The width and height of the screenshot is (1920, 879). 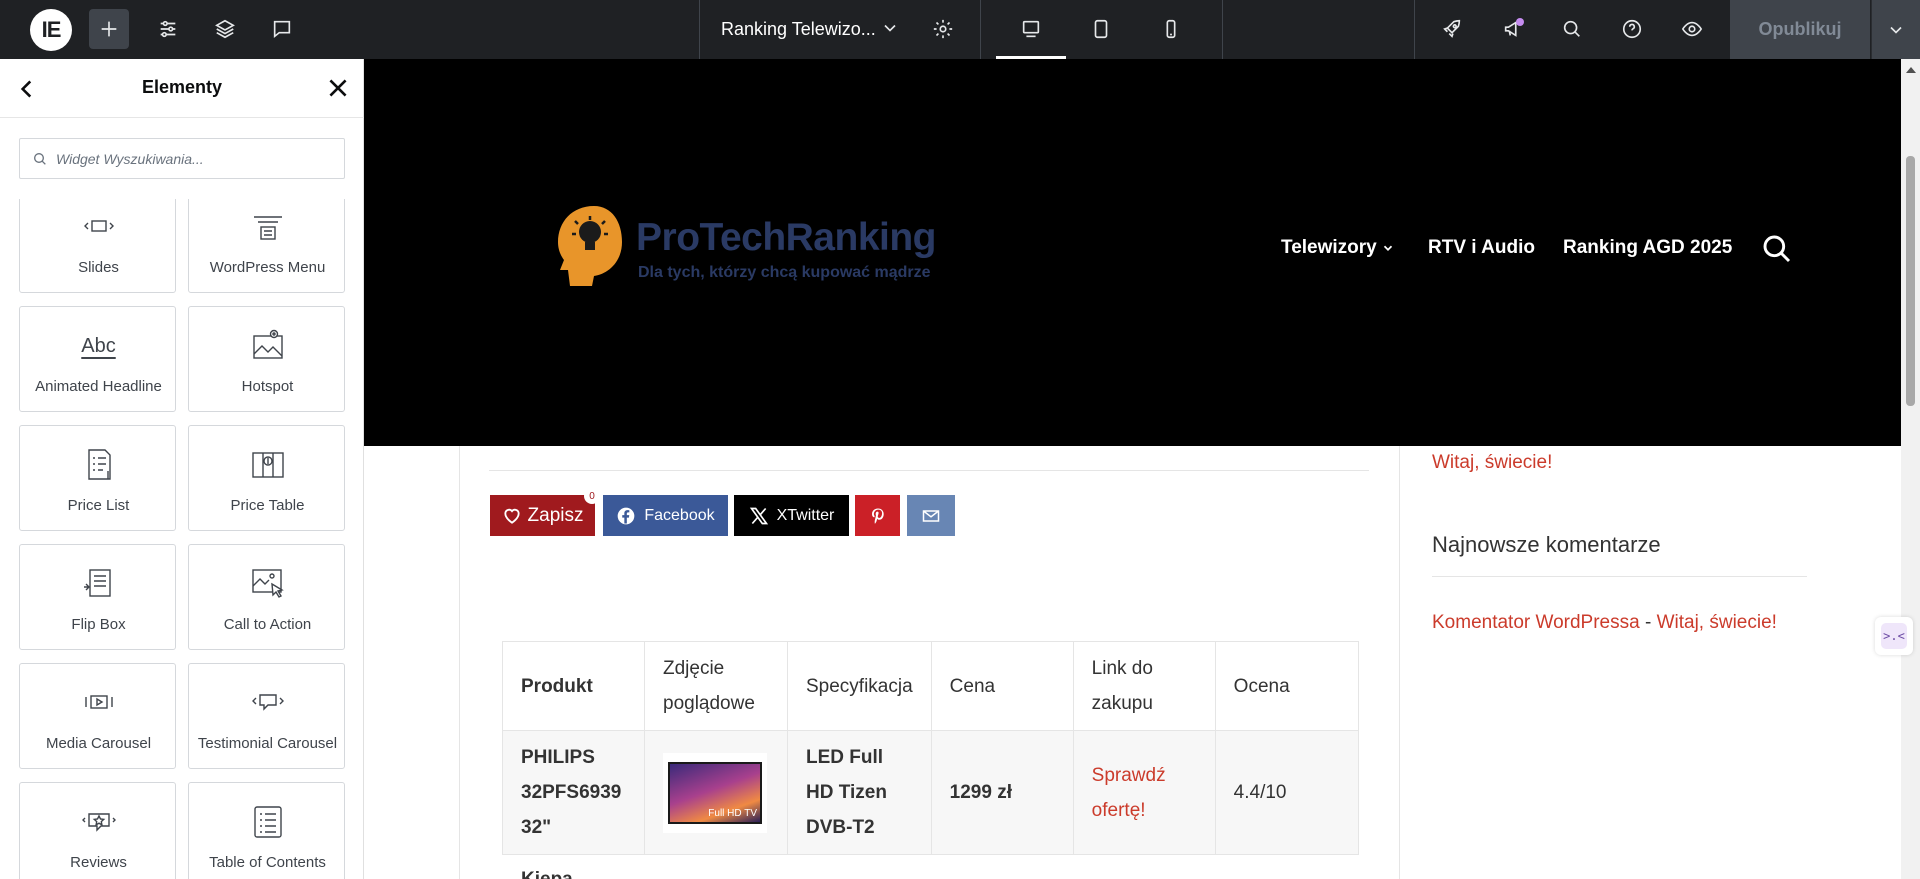 I want to click on product-price: 1299 zł, so click(x=1002, y=792).